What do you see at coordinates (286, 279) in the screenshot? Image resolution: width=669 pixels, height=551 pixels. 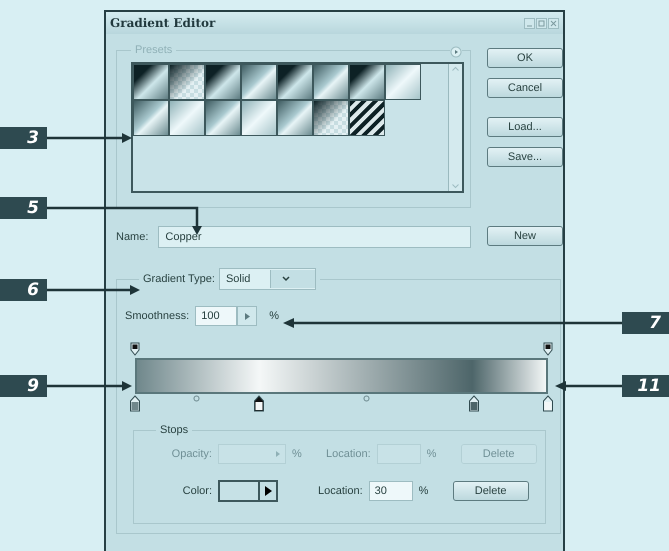 I see `chevron-down-icon` at bounding box center [286, 279].